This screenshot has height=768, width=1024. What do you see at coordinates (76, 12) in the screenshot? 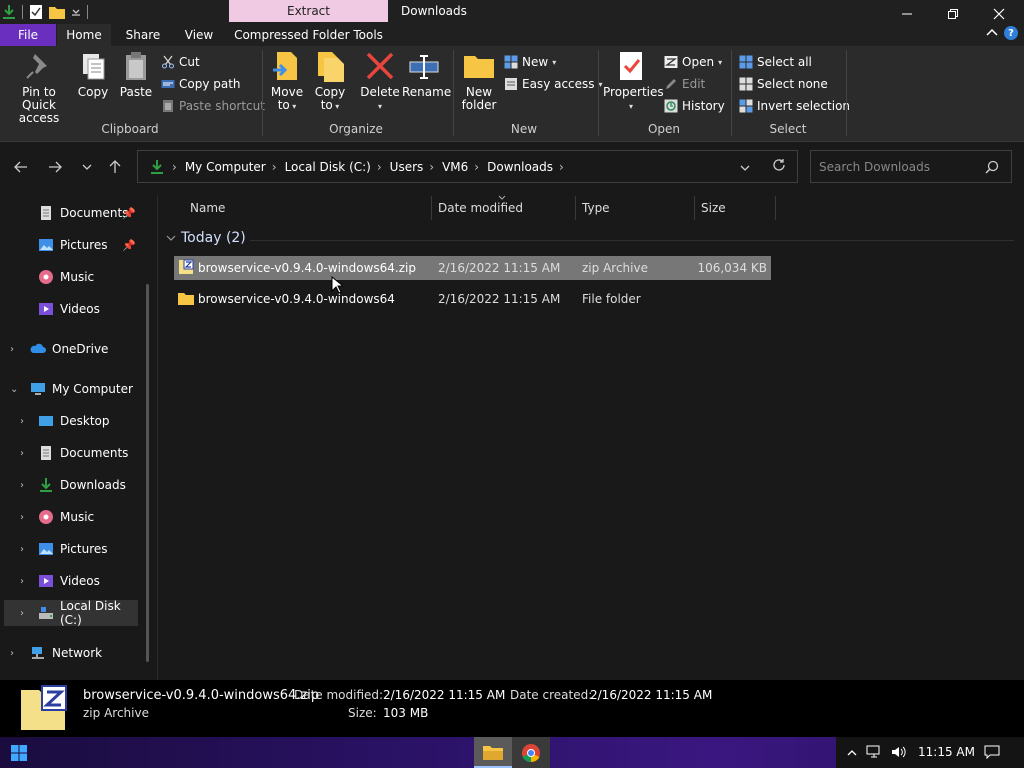
I see `qat-customize-icon` at bounding box center [76, 12].